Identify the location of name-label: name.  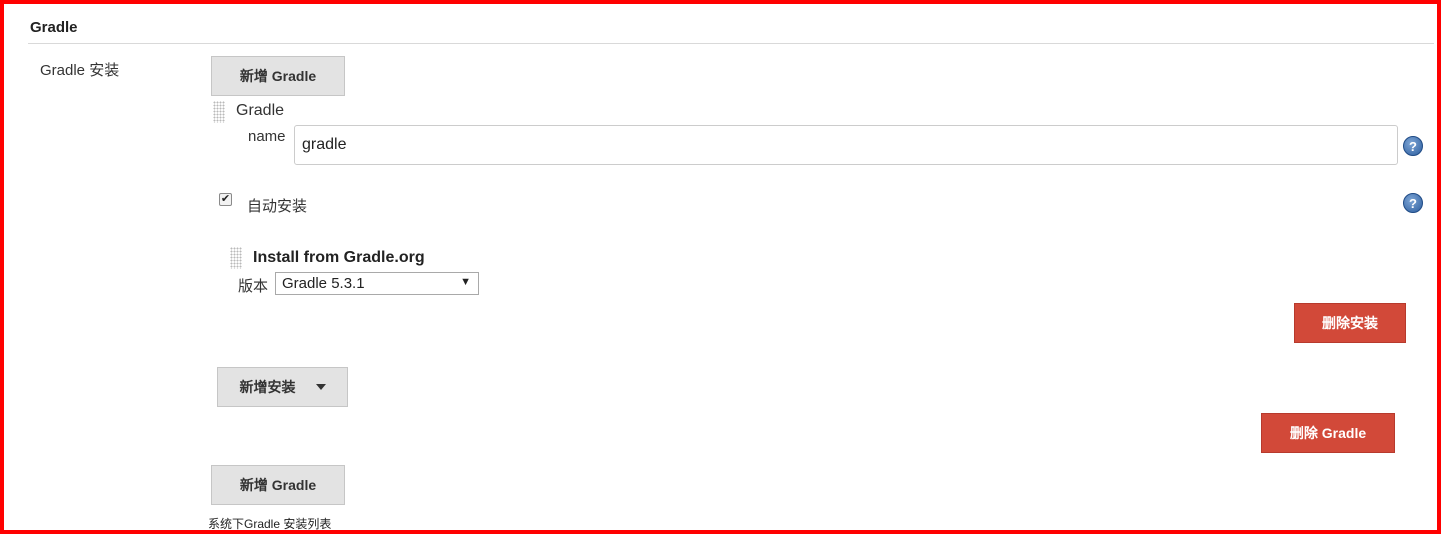
(267, 136).